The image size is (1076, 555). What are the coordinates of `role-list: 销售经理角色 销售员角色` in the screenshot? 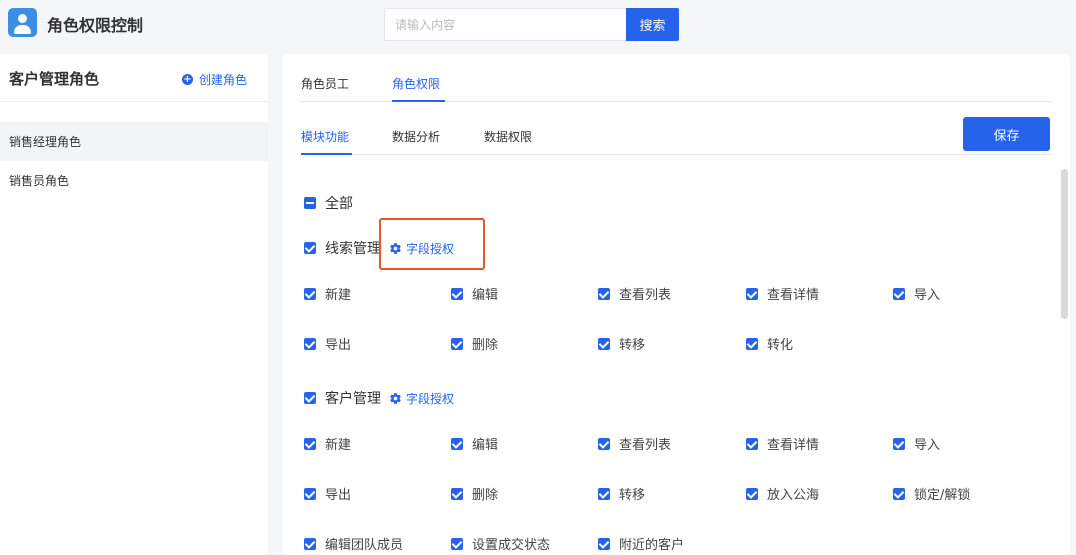 It's located at (134, 161).